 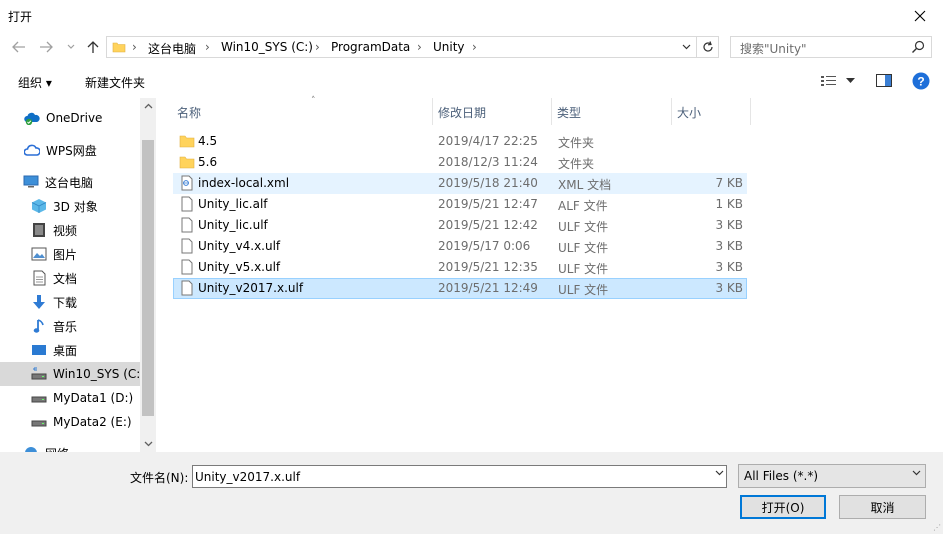 What do you see at coordinates (172, 48) in the screenshot?
I see `breadcrumb-item: 这台电脑` at bounding box center [172, 48].